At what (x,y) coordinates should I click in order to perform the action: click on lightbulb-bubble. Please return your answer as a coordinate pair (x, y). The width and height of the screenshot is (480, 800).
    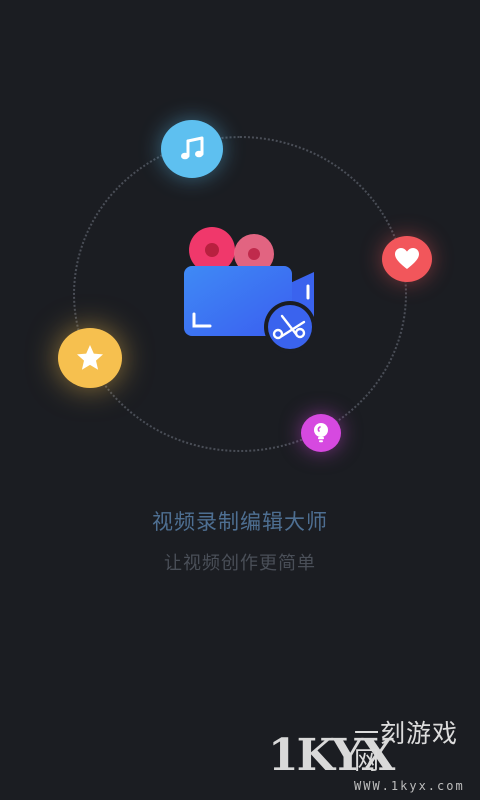
    Looking at the image, I should click on (321, 433).